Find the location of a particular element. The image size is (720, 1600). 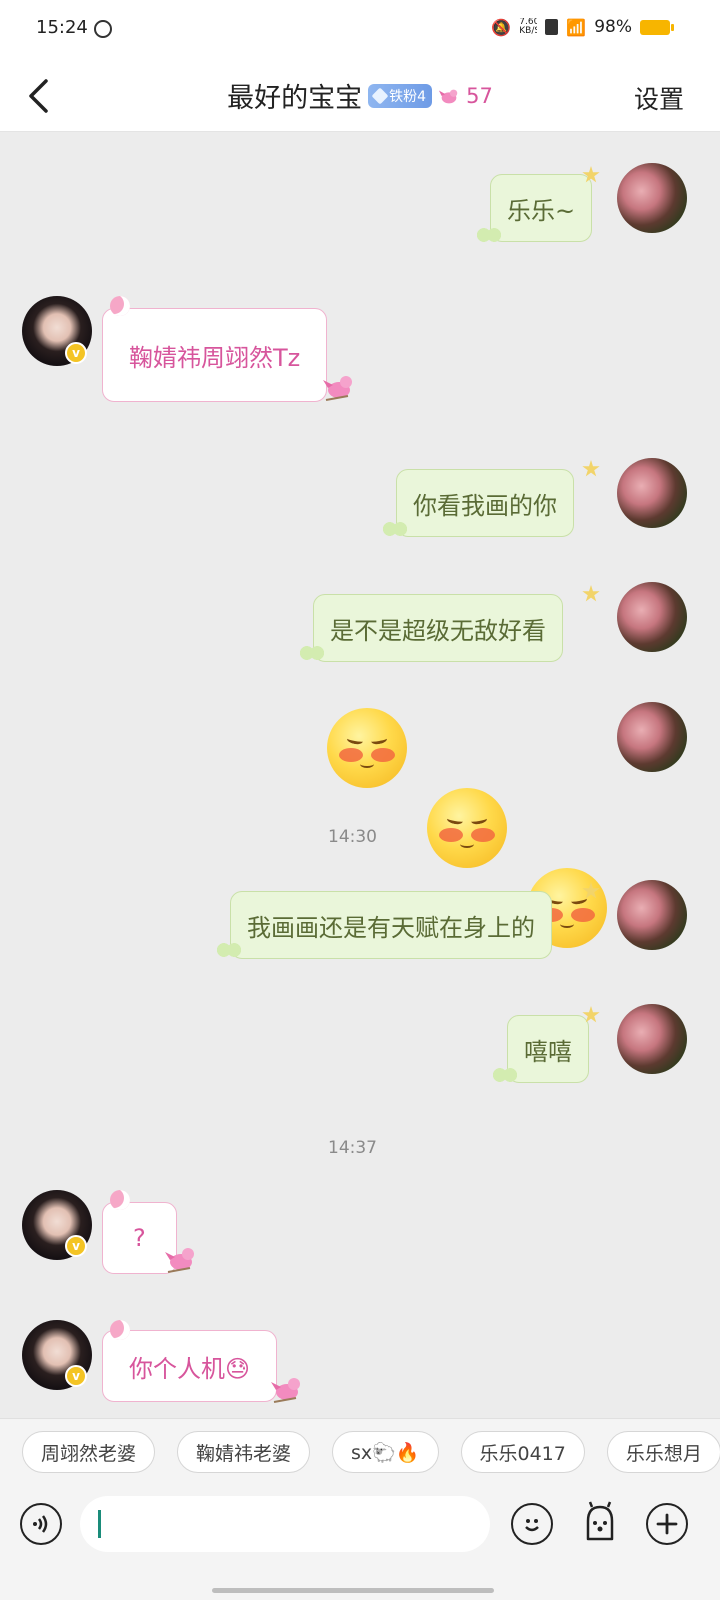

fan-badge-label: 铁粉4 is located at coordinates (408, 96).